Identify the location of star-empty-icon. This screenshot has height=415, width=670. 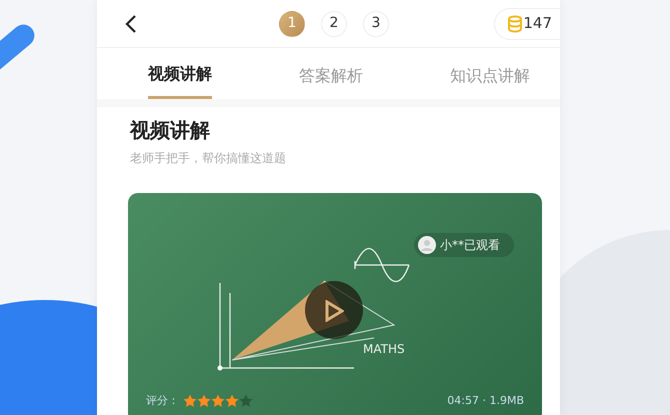
(246, 401).